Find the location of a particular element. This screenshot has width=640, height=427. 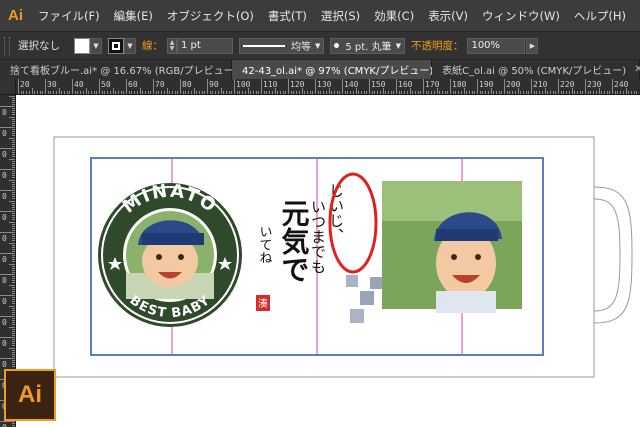

variable-width-profile: 均等 ▼ is located at coordinates (282, 45).